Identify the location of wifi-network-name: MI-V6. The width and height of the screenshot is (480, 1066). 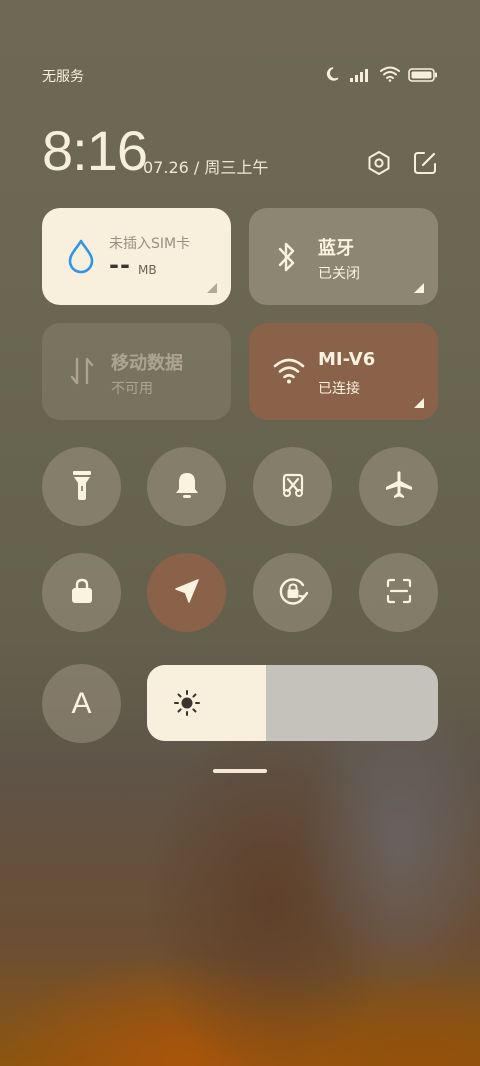
(347, 359).